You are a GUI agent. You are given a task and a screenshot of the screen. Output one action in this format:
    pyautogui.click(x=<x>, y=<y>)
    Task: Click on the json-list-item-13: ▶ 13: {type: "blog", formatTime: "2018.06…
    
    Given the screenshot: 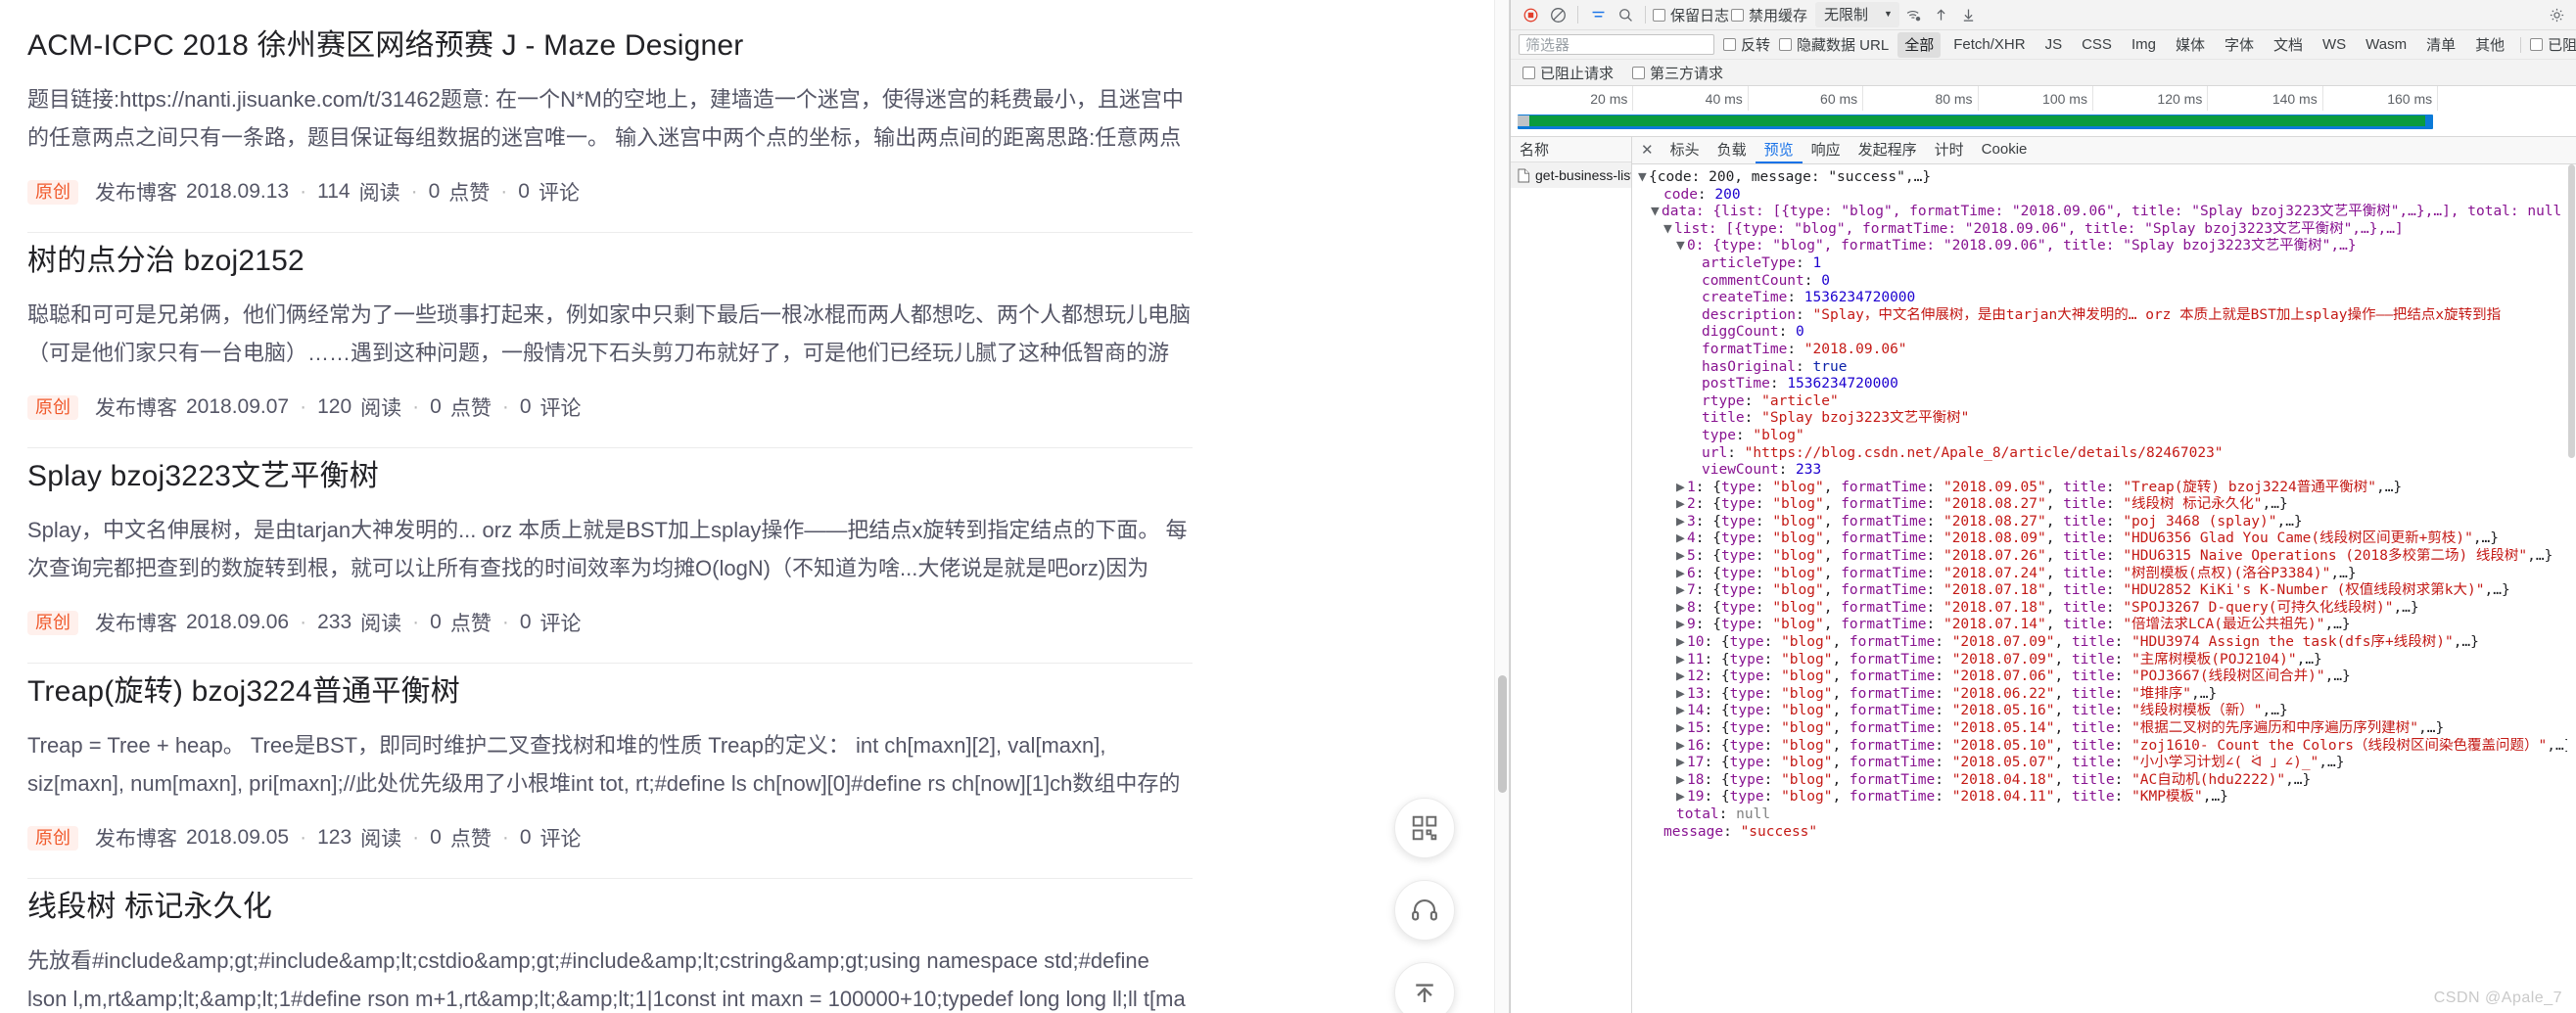 What is the action you would take?
    pyautogui.click(x=2107, y=695)
    